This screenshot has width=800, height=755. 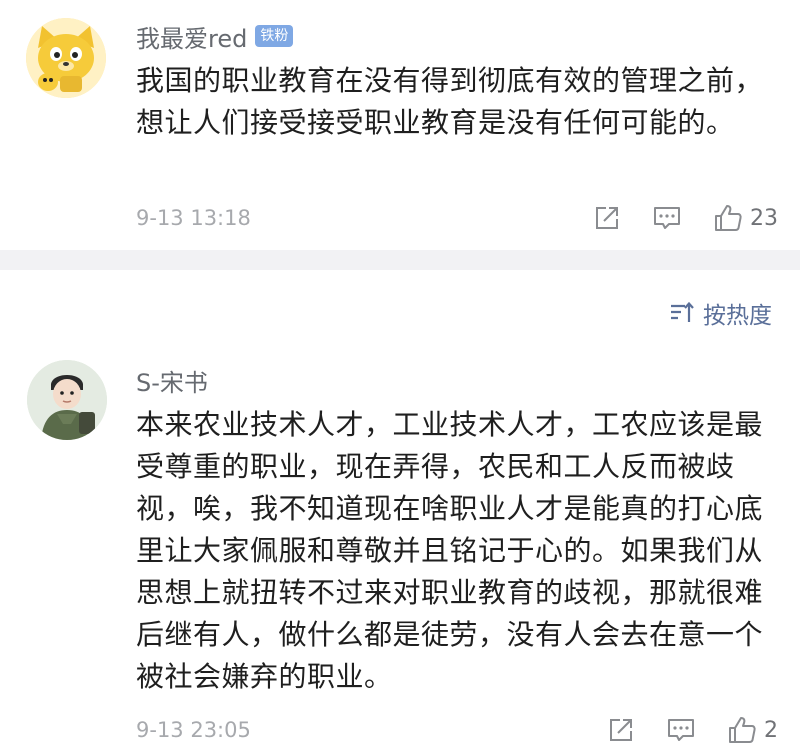 I want to click on author-name: S-宋书, so click(x=172, y=380).